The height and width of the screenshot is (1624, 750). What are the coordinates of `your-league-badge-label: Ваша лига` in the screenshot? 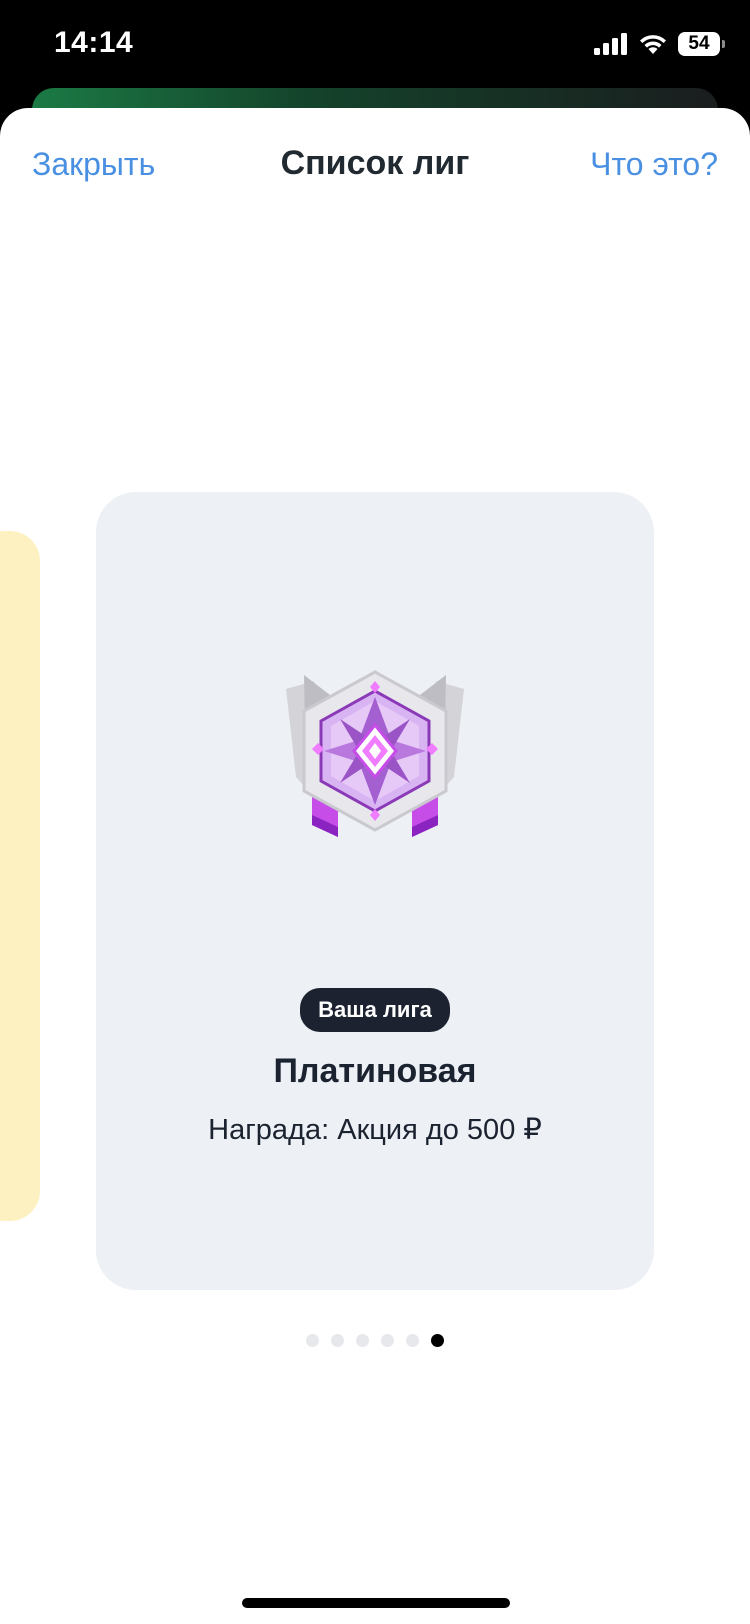 It's located at (375, 1010).